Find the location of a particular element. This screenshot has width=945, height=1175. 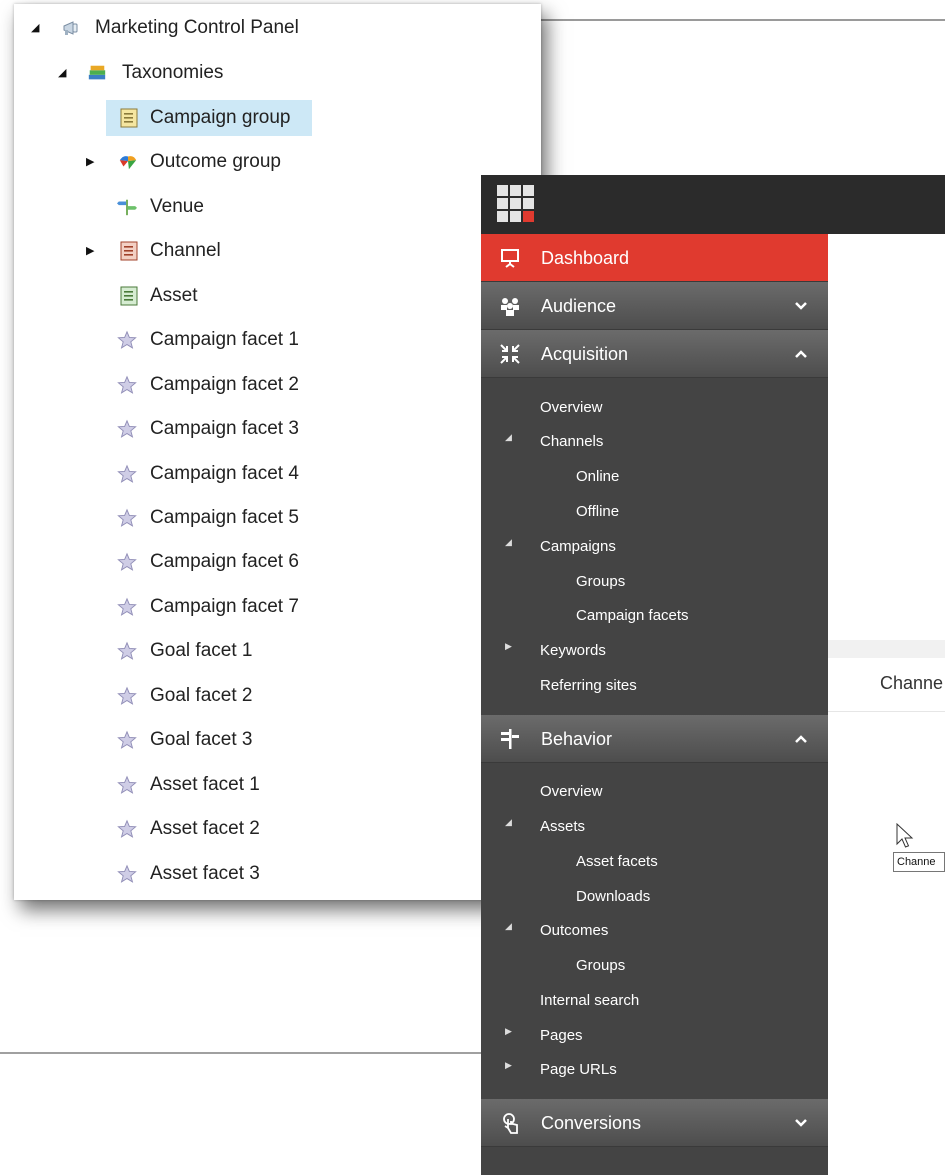

nav-audience-label: Audience is located at coordinates (579, 306).